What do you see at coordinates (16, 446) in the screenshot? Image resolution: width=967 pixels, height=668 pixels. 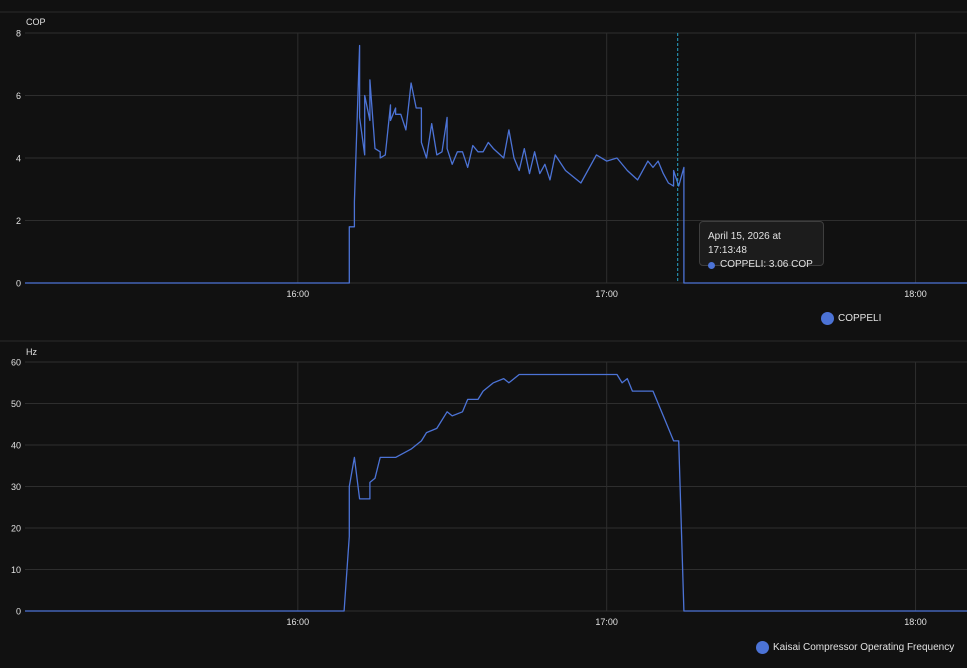 I see `y-tick-label: 40` at bounding box center [16, 446].